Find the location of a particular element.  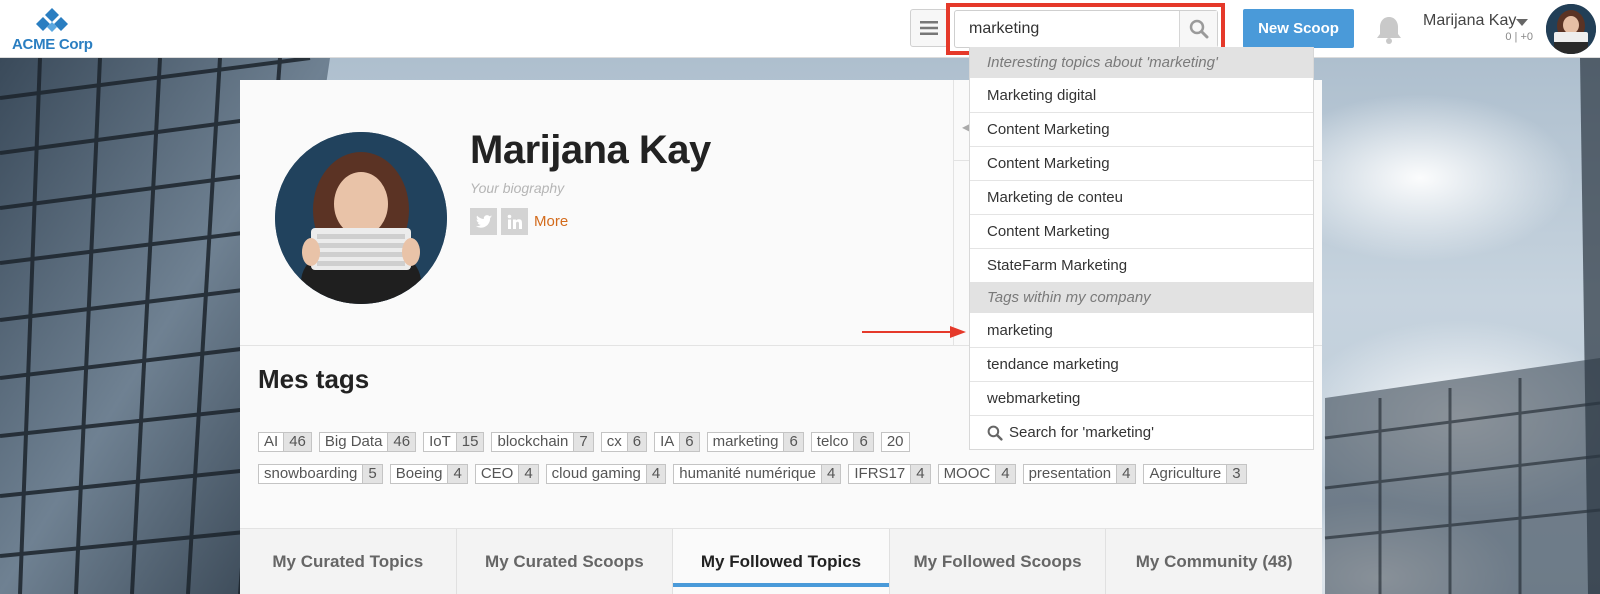

tag-name: Boeing is located at coordinates (419, 473).